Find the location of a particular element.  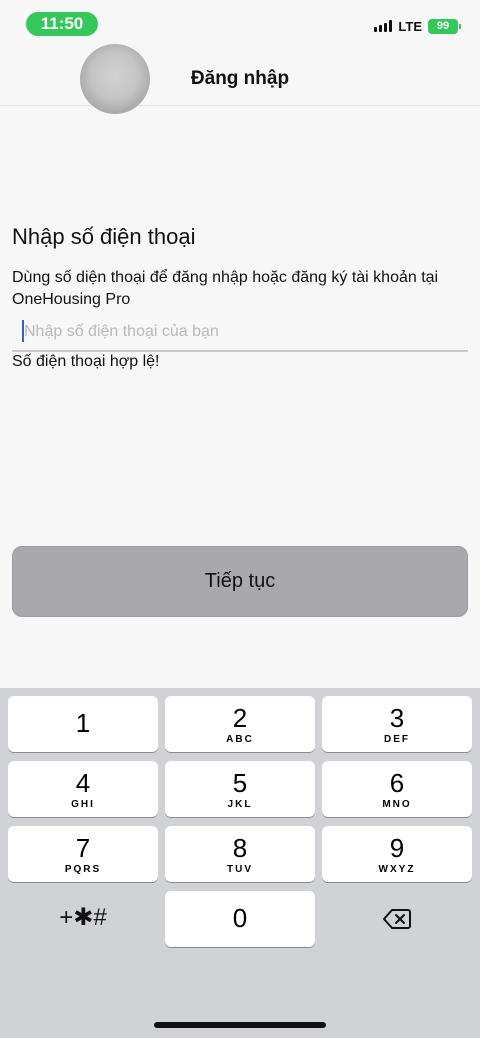

key-5: 5 JKL is located at coordinates (240, 789).